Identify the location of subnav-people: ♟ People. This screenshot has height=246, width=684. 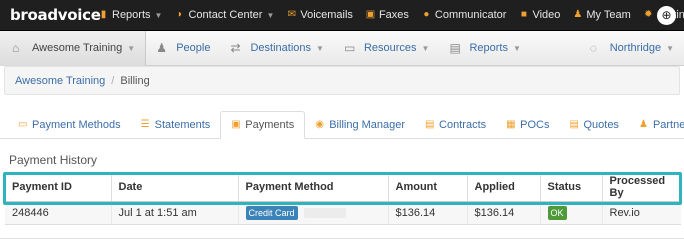
(183, 48).